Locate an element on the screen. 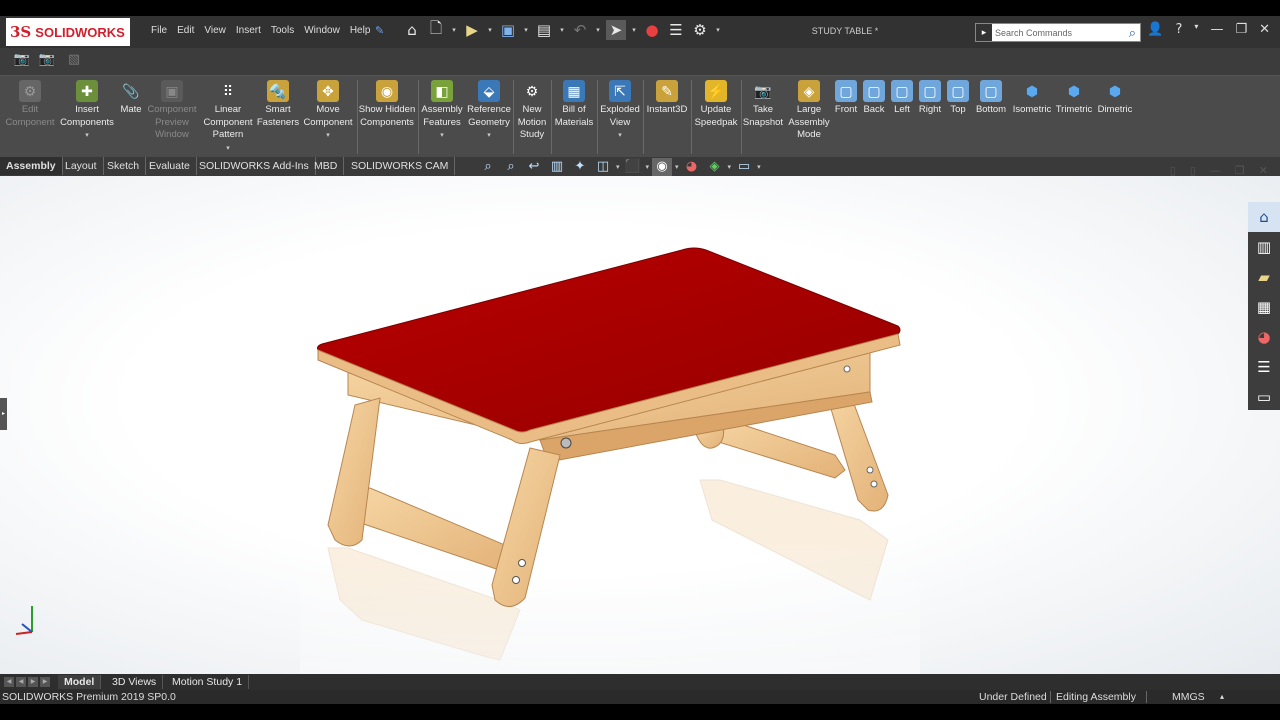 The image size is (1280, 720). tab-assembly: Assembly is located at coordinates (31, 166).